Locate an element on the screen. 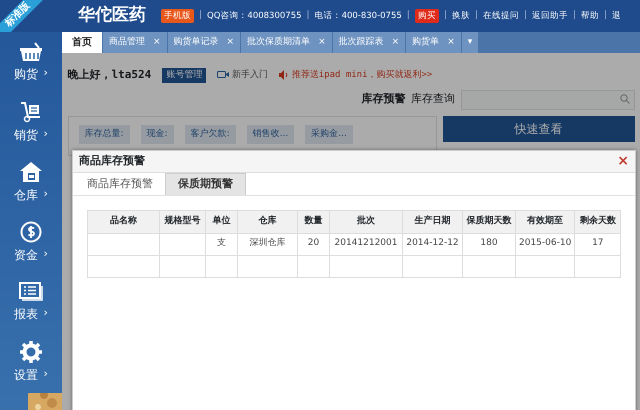 This screenshot has width=640, height=410. logo-text: 华佗医药 is located at coordinates (112, 16).